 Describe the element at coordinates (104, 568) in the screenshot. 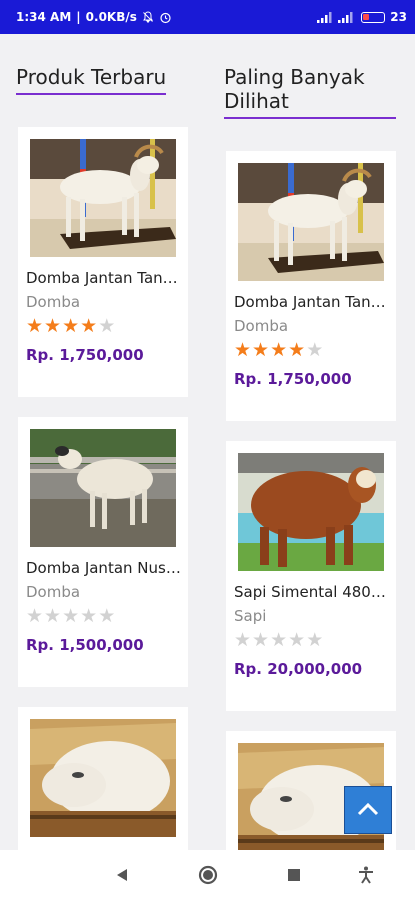

I see `product-name: Domba Jantan Nusantara` at that location.